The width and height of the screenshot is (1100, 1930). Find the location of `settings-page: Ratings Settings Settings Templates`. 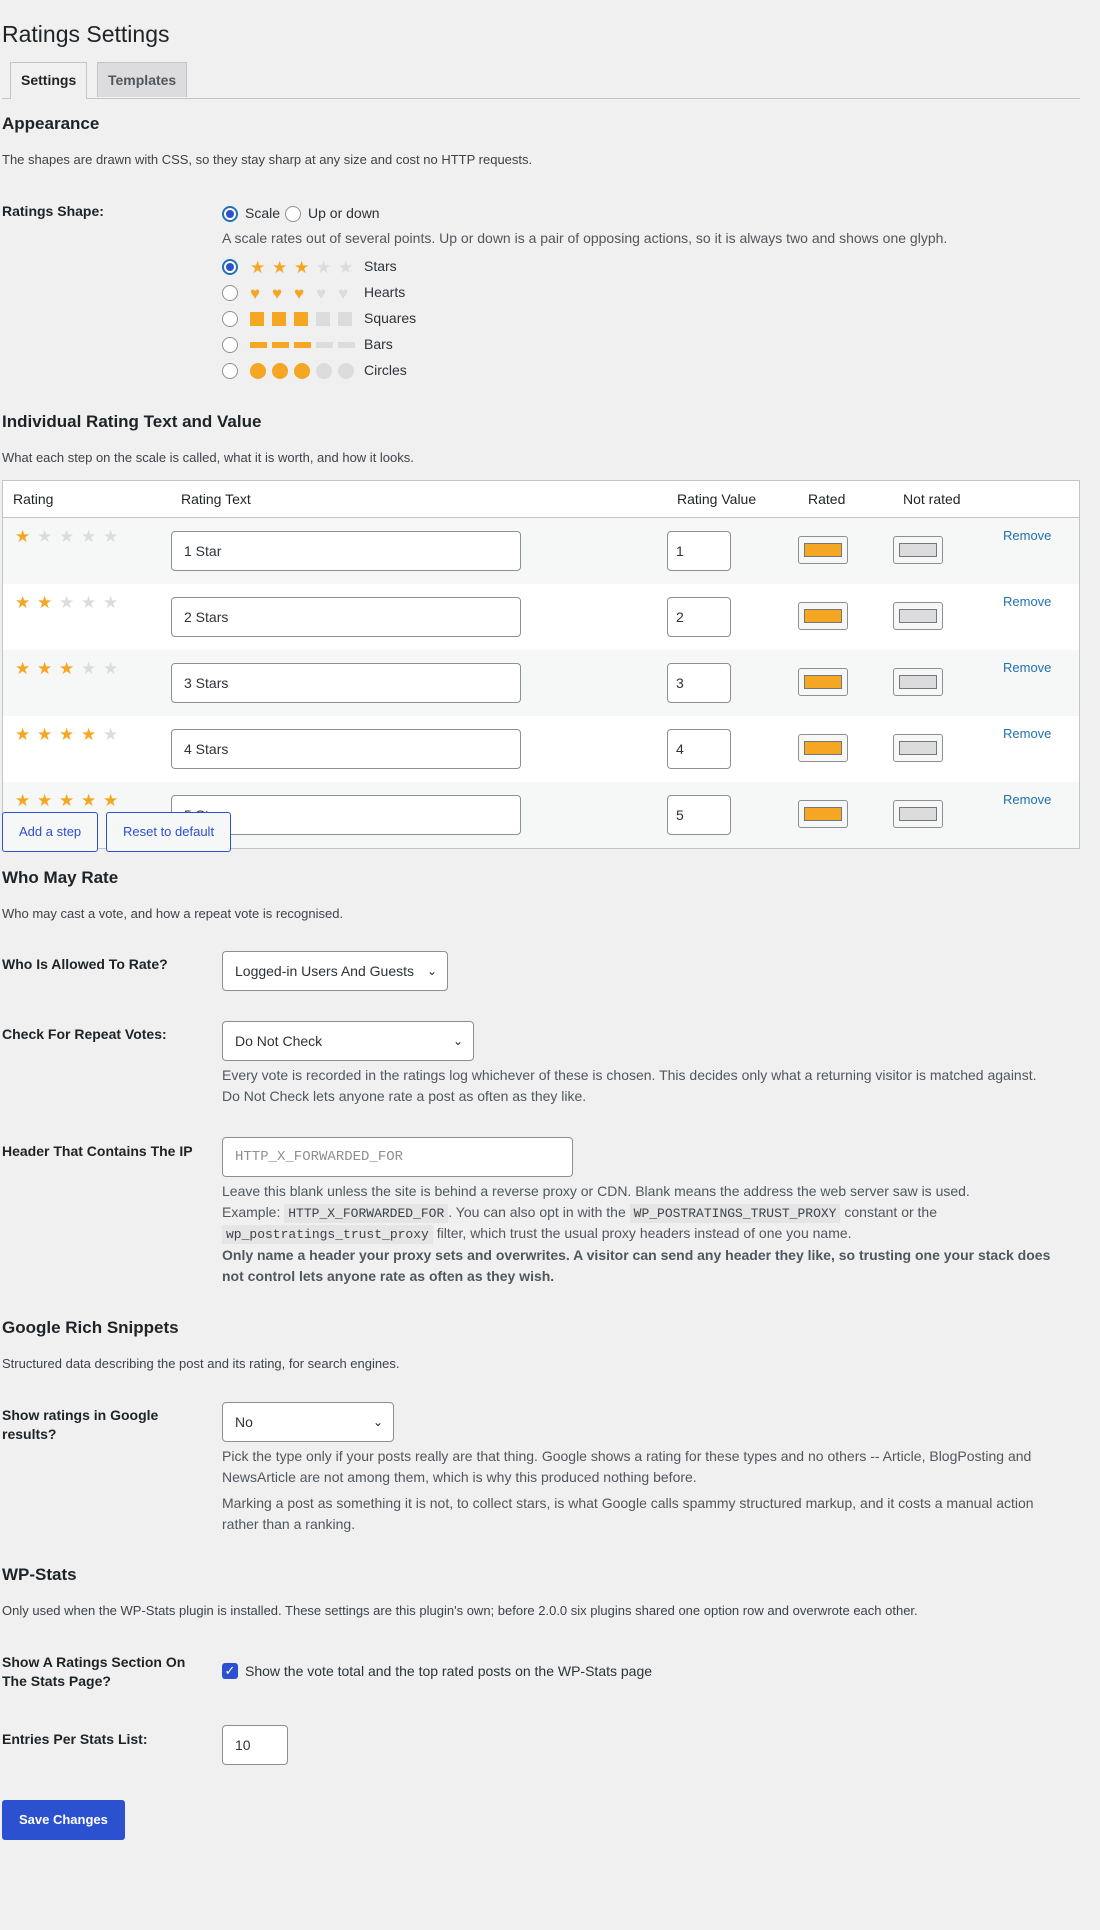

settings-page: Ratings Settings Settings Templates is located at coordinates (540, 49).